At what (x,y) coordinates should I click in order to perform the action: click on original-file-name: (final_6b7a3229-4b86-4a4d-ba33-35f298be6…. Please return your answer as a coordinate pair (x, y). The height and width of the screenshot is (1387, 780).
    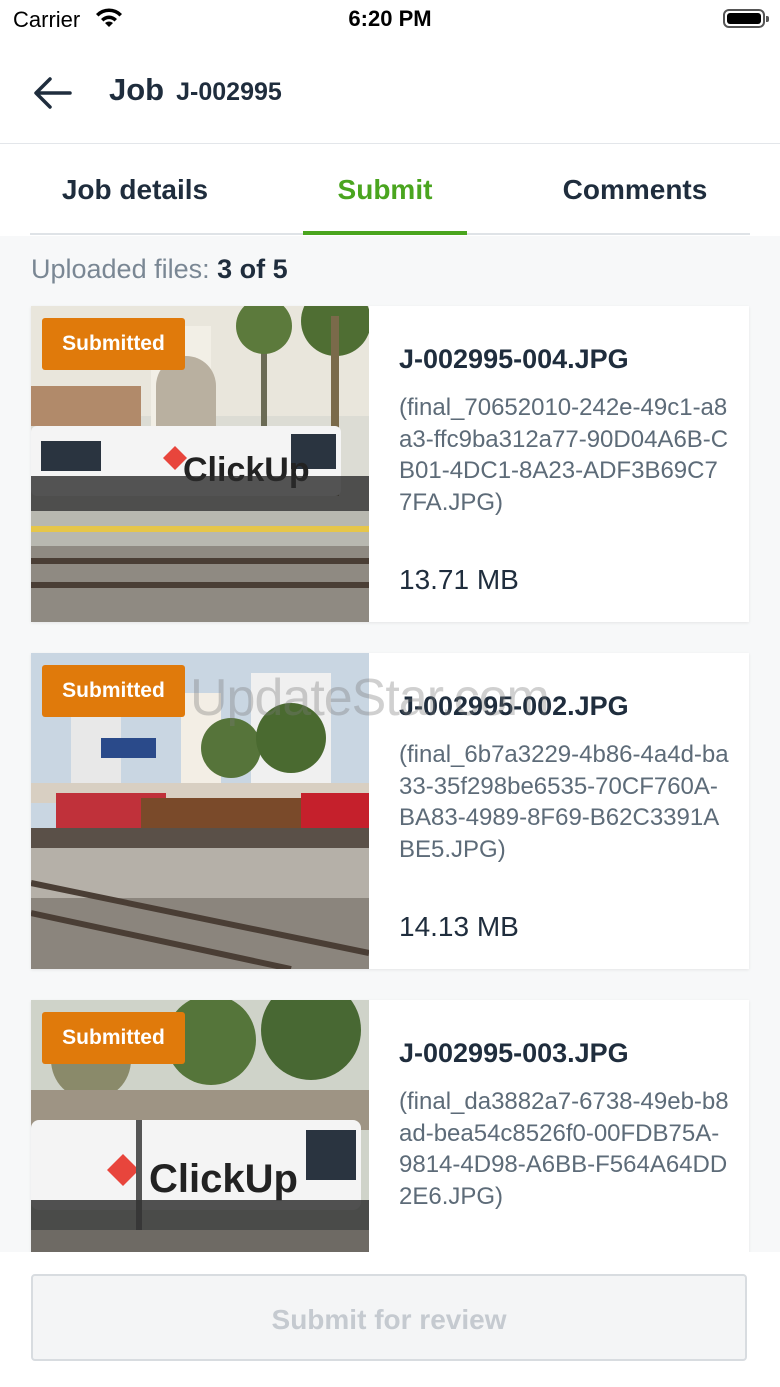
    Looking at the image, I should click on (564, 802).